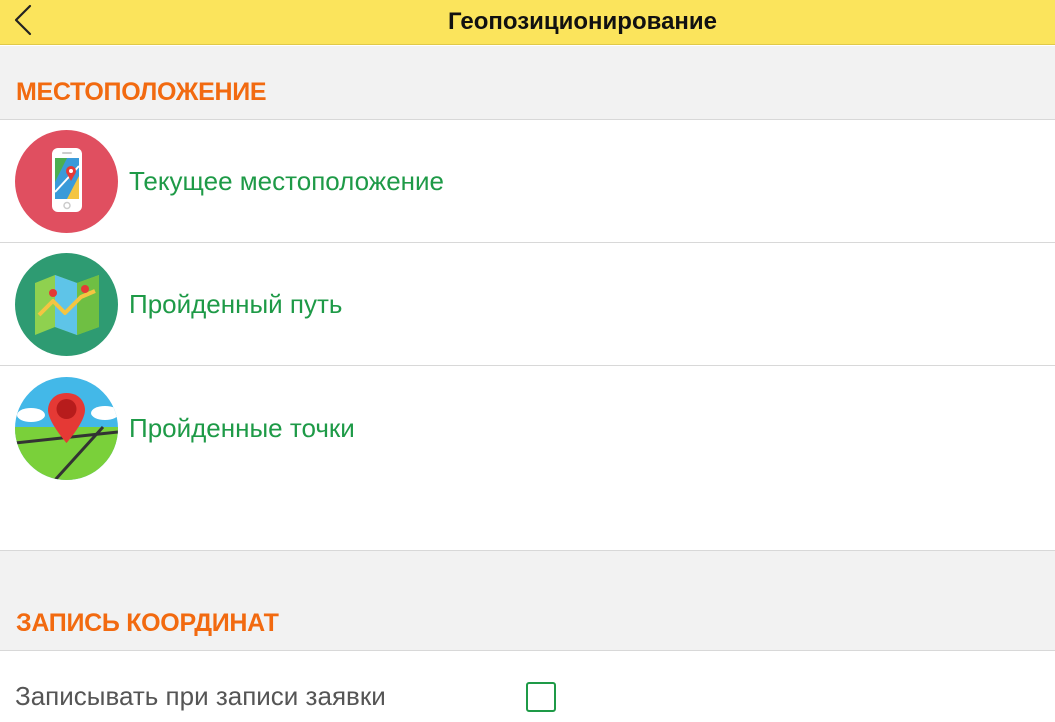  What do you see at coordinates (582, 21) in the screenshot?
I see `page-title: Геопозиционирование` at bounding box center [582, 21].